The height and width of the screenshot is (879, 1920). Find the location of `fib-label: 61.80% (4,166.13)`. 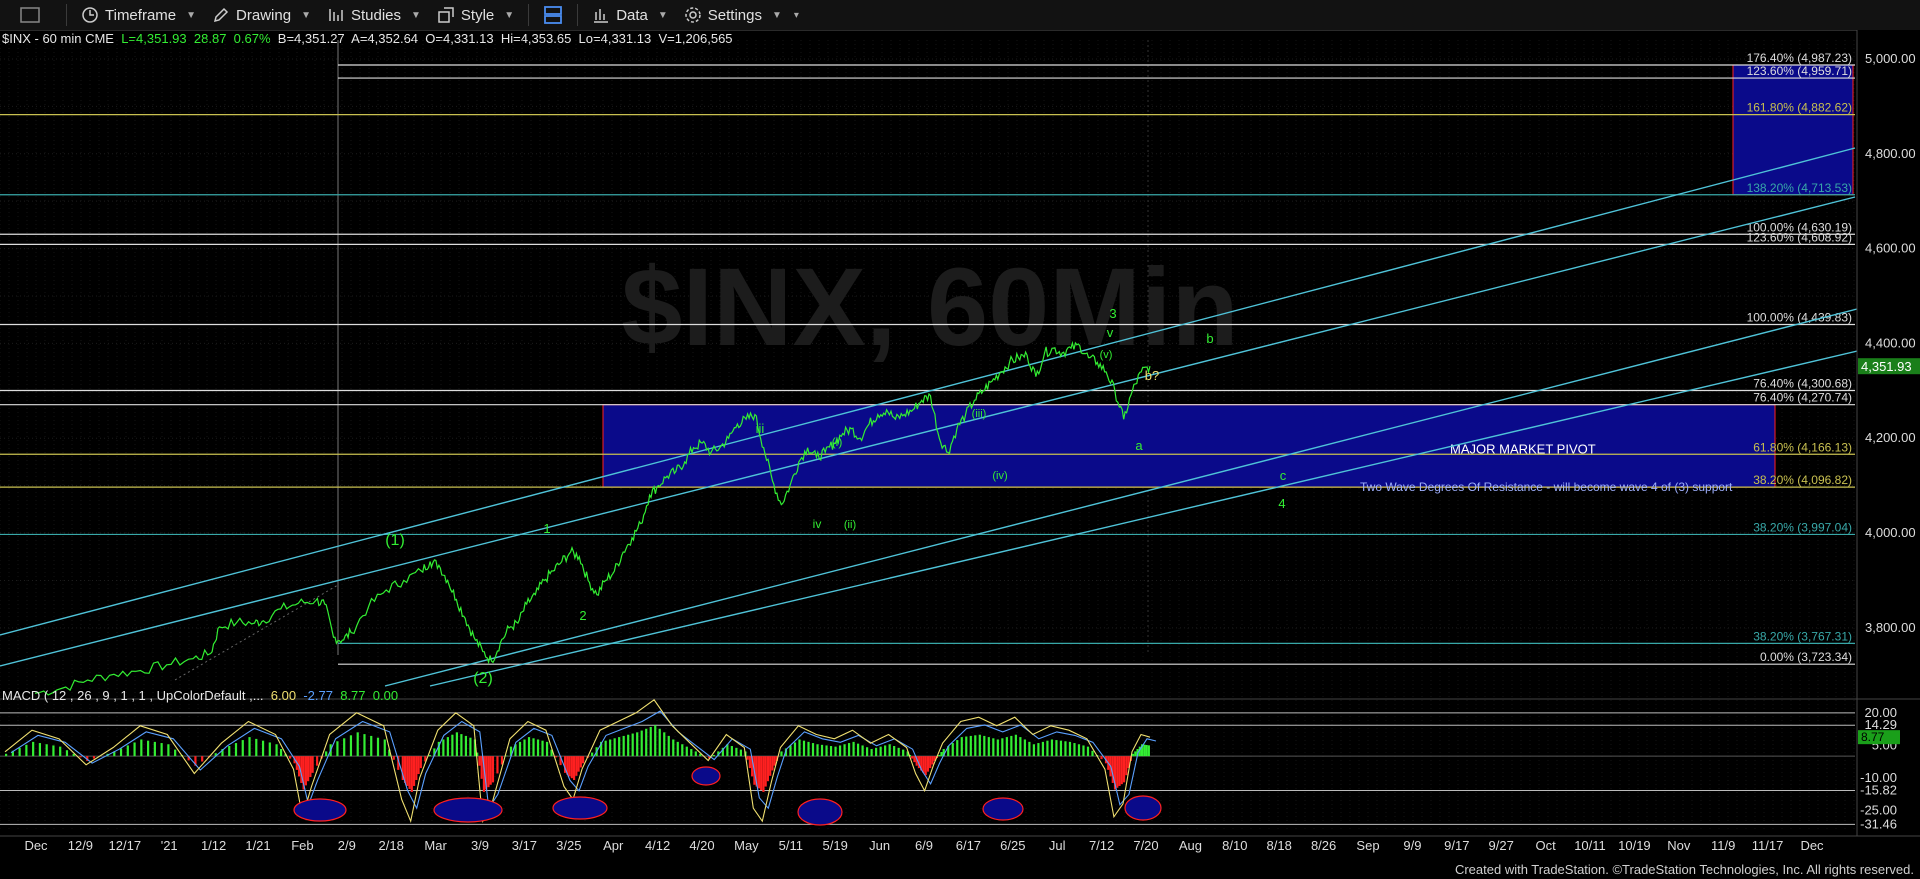

fib-label: 61.80% (4,166.13) is located at coordinates (1802, 447).